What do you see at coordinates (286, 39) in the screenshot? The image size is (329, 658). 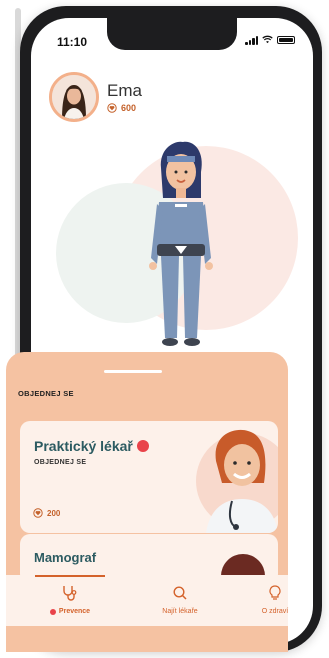 I see `battery-icon` at bounding box center [286, 39].